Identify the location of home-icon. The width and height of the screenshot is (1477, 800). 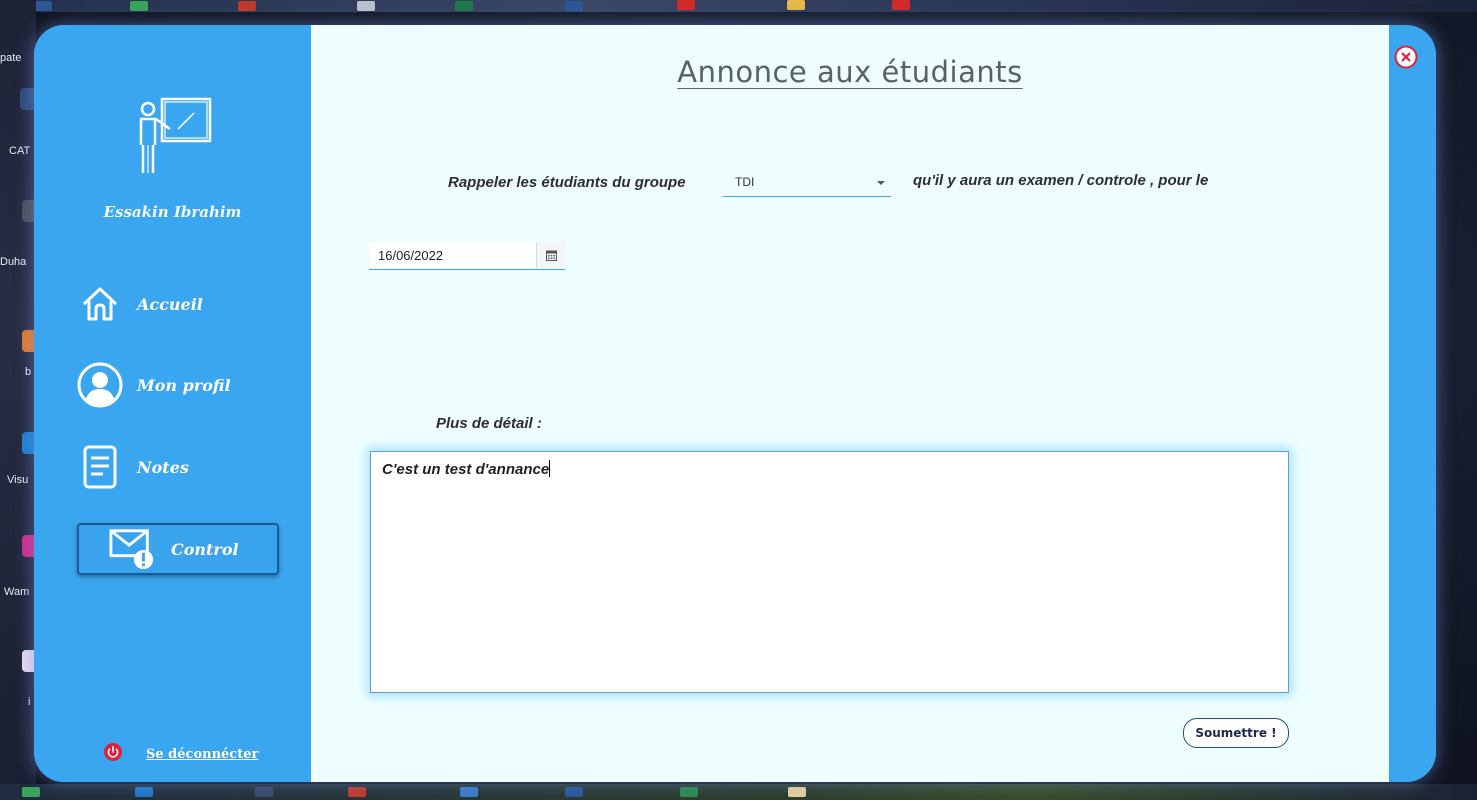
(100, 304).